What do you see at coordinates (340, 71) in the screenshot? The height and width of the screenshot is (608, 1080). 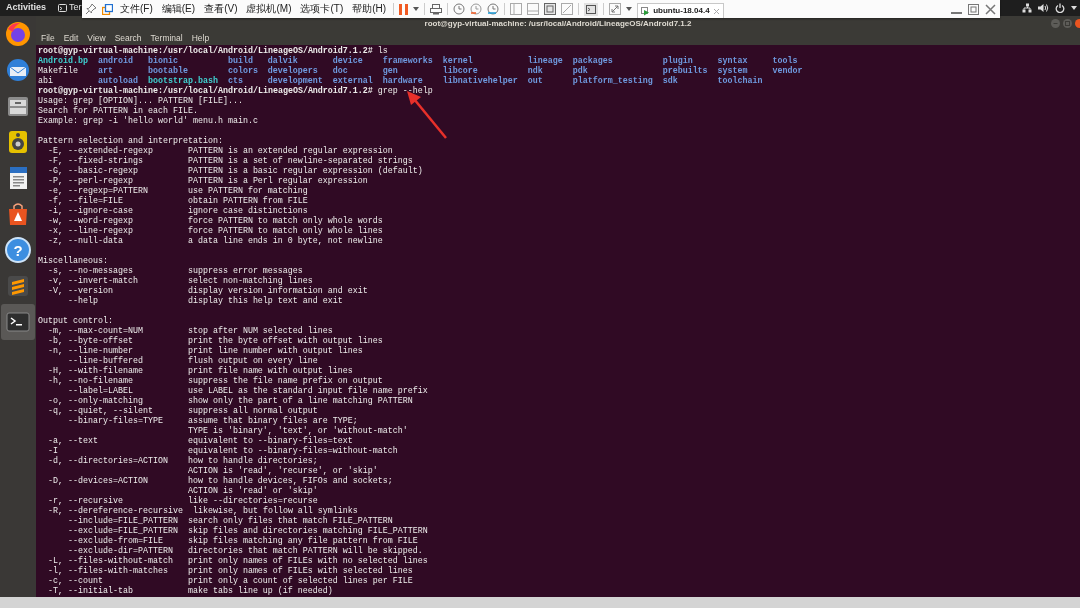 I see `directory-name: doc` at bounding box center [340, 71].